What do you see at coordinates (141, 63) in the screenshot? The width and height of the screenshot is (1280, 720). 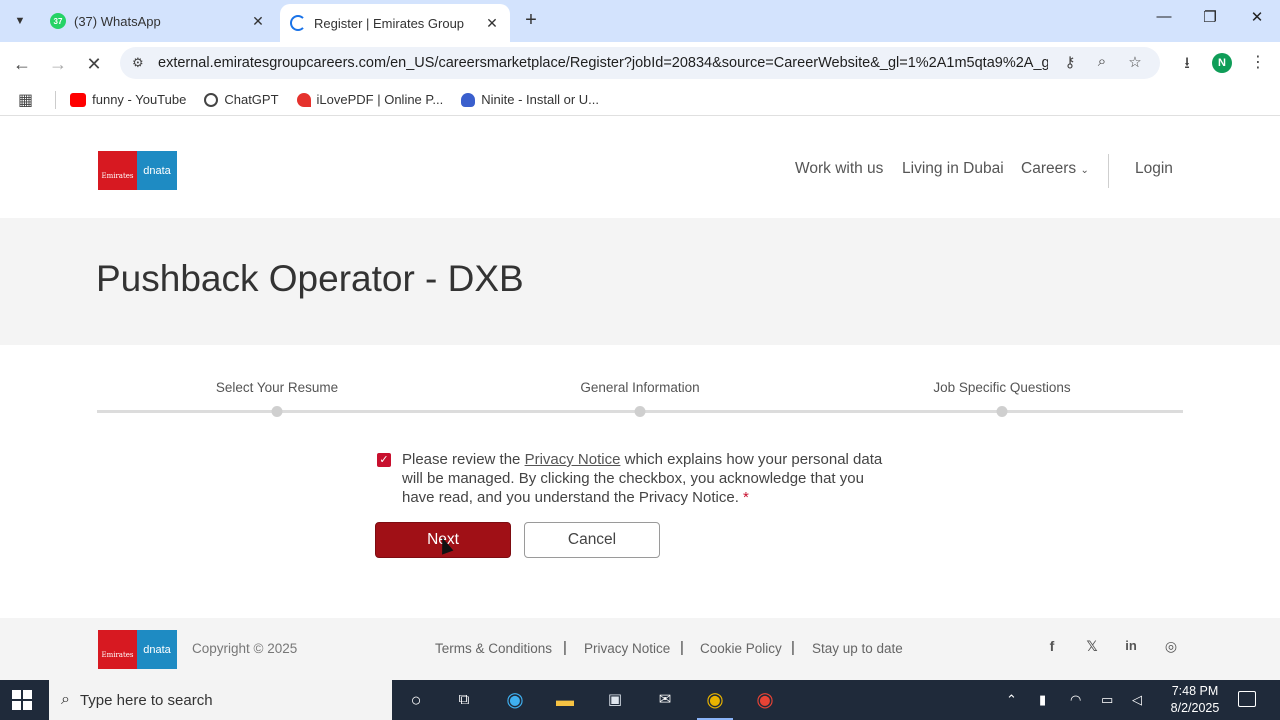 I see `site-info-icon: ⚙` at bounding box center [141, 63].